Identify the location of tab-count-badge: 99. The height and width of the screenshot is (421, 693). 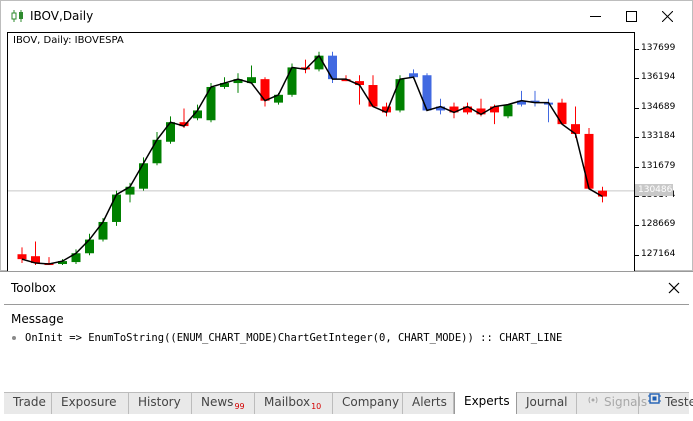
(239, 406).